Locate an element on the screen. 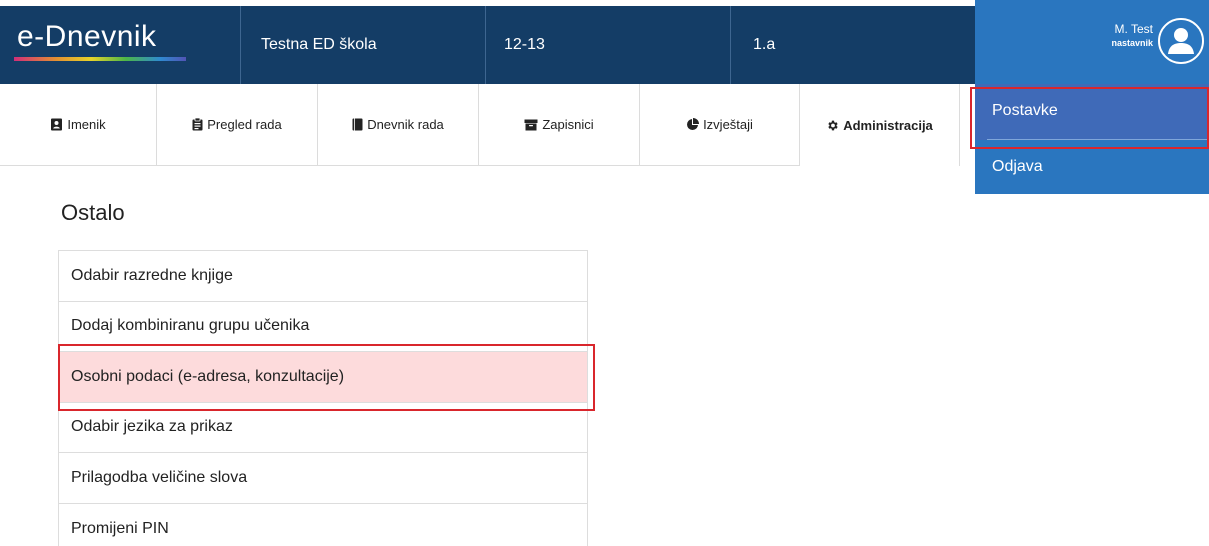  brand-color-line is located at coordinates (100, 59).